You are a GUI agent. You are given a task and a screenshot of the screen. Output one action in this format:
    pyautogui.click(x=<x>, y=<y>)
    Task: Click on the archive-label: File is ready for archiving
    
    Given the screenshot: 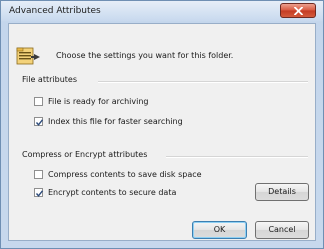 What is the action you would take?
    pyautogui.click(x=98, y=101)
    